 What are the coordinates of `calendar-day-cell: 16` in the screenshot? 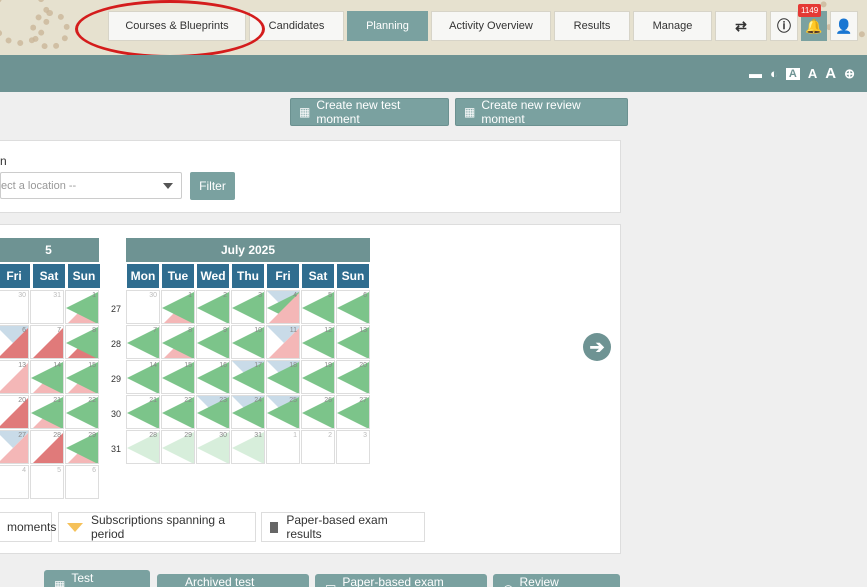 It's located at (213, 377).